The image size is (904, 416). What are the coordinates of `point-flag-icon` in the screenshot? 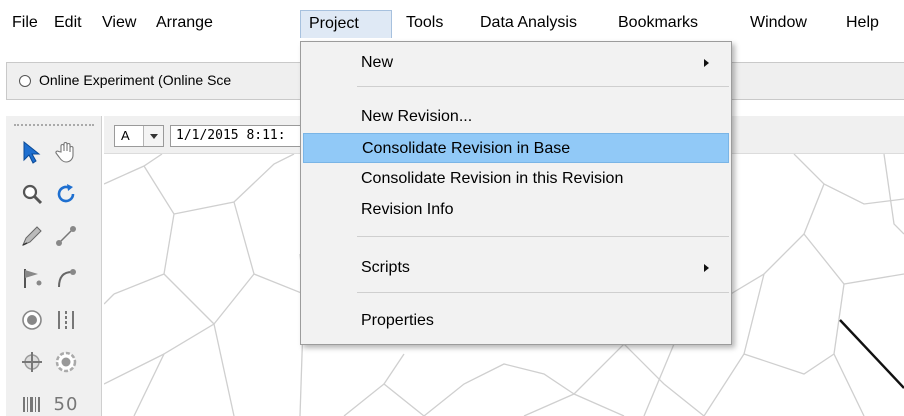 It's located at (32, 278).